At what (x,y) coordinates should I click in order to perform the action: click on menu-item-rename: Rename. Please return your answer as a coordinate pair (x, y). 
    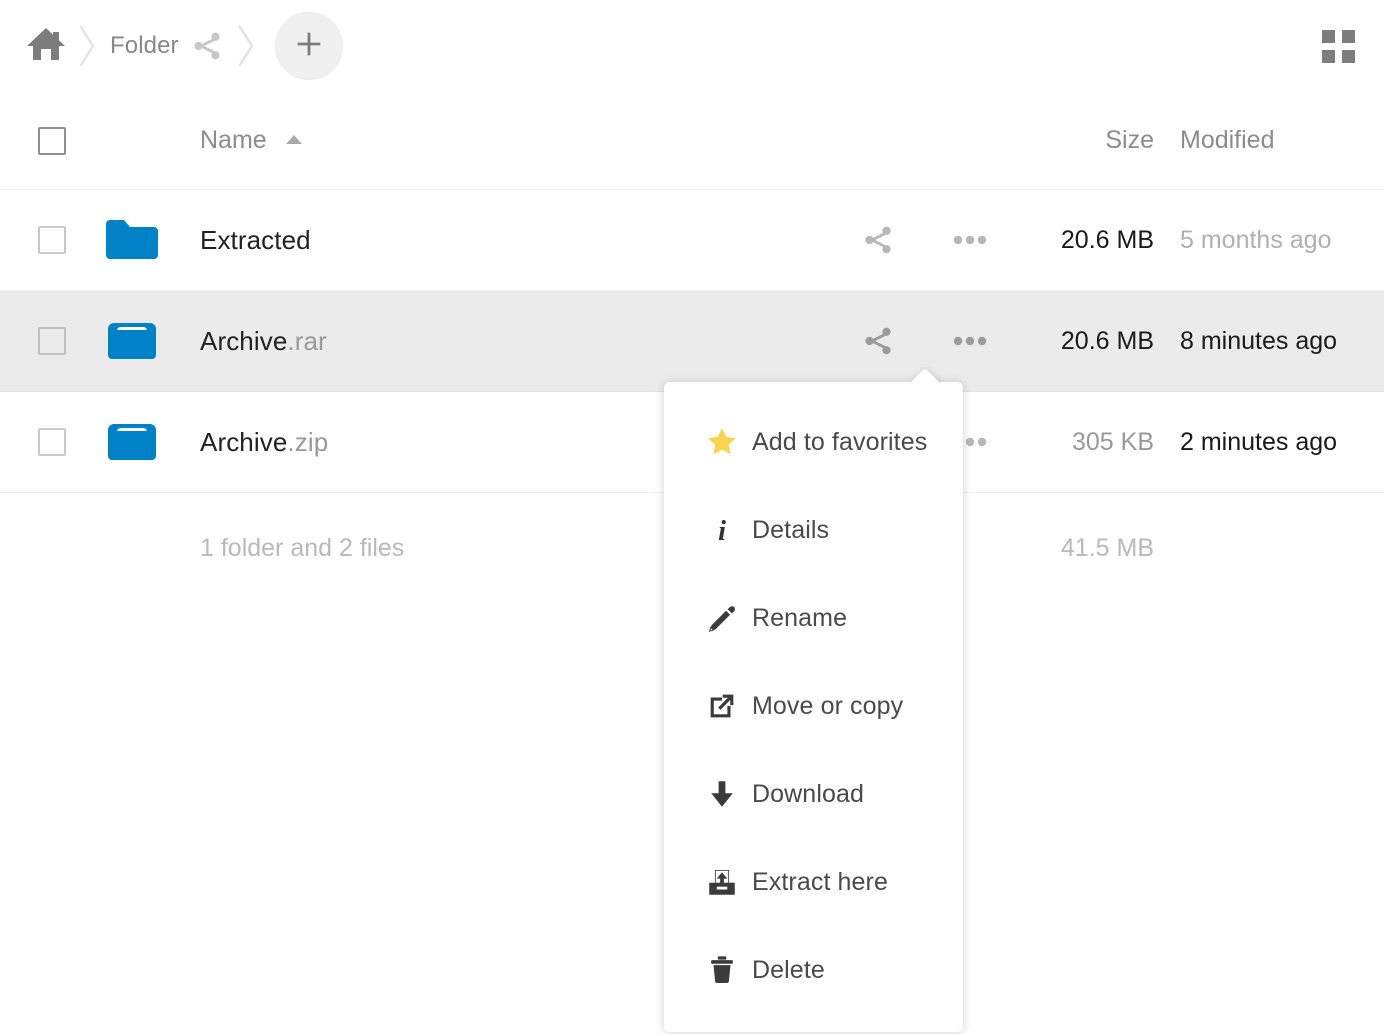
    Looking at the image, I should click on (813, 618).